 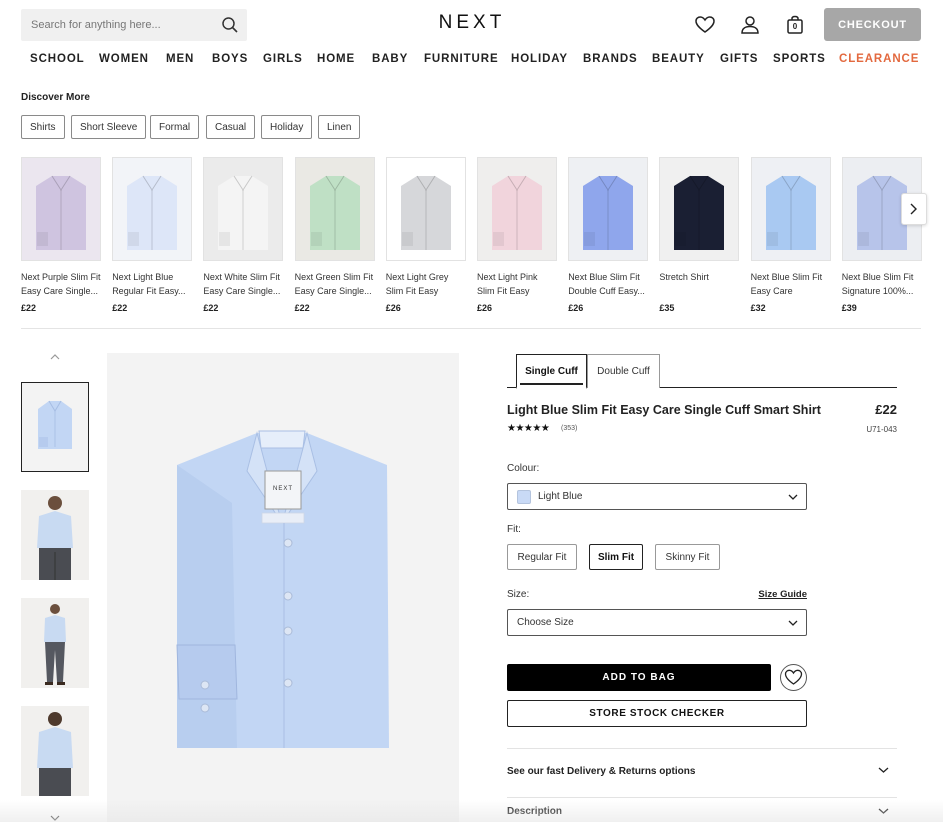 I want to click on nav-item-gifts: GIFTS, so click(x=739, y=59).